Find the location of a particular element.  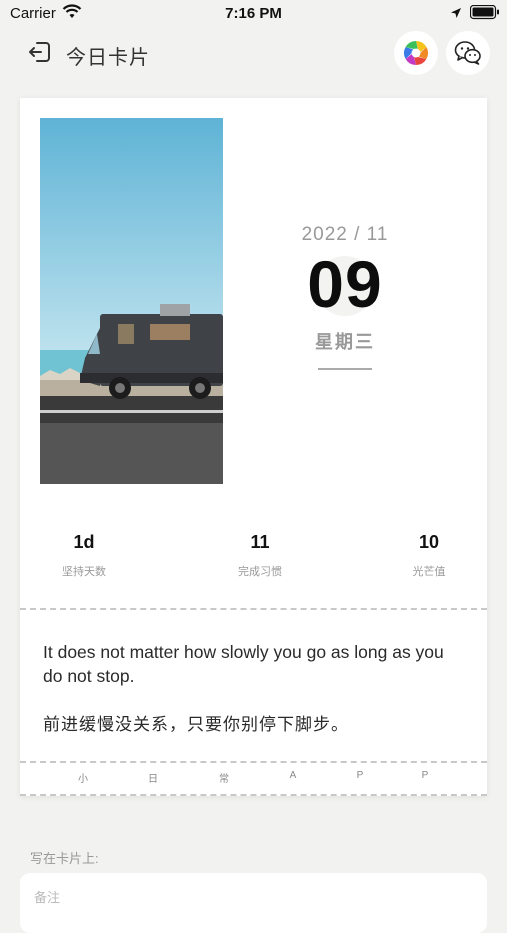

date-divider is located at coordinates (345, 369).